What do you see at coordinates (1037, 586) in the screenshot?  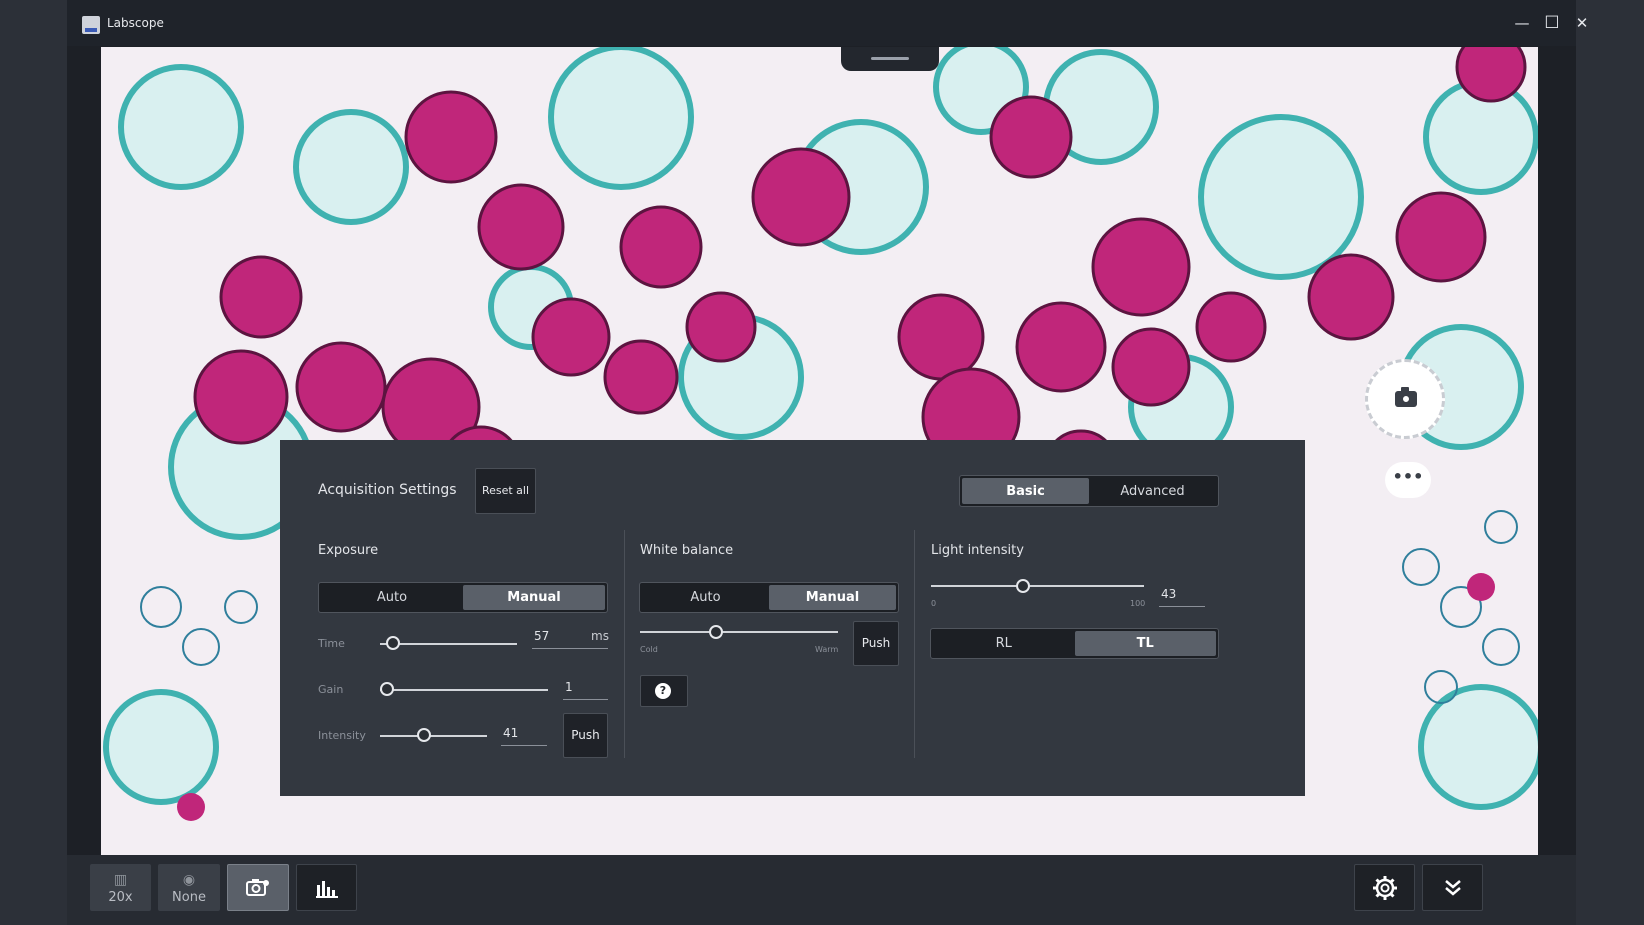 I see `light-intensity-slider` at bounding box center [1037, 586].